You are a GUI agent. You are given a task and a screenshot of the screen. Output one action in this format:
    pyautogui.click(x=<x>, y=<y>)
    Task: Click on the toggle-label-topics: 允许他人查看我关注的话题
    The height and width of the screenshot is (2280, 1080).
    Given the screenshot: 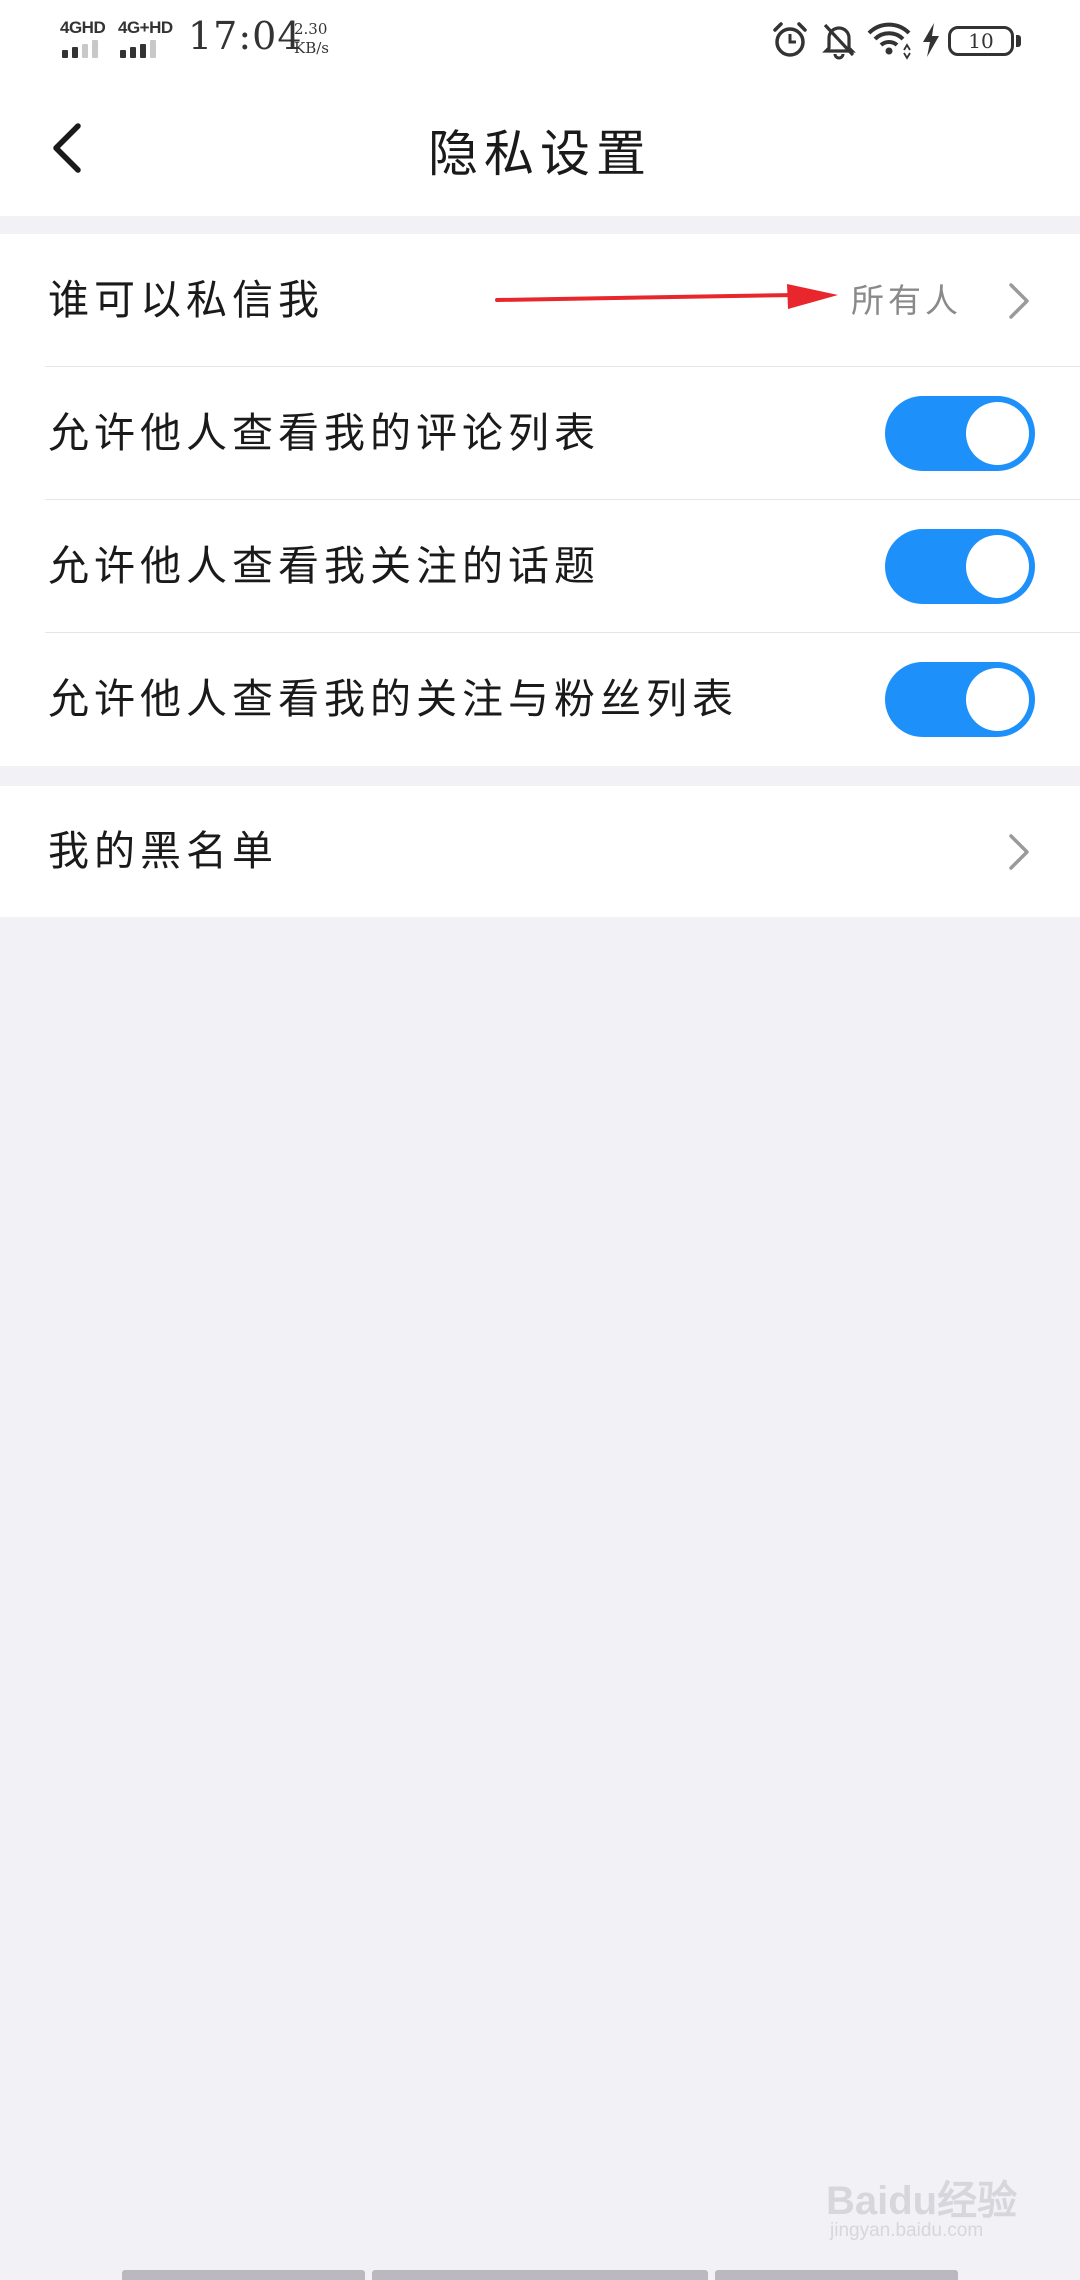 What is the action you would take?
    pyautogui.click(x=324, y=566)
    